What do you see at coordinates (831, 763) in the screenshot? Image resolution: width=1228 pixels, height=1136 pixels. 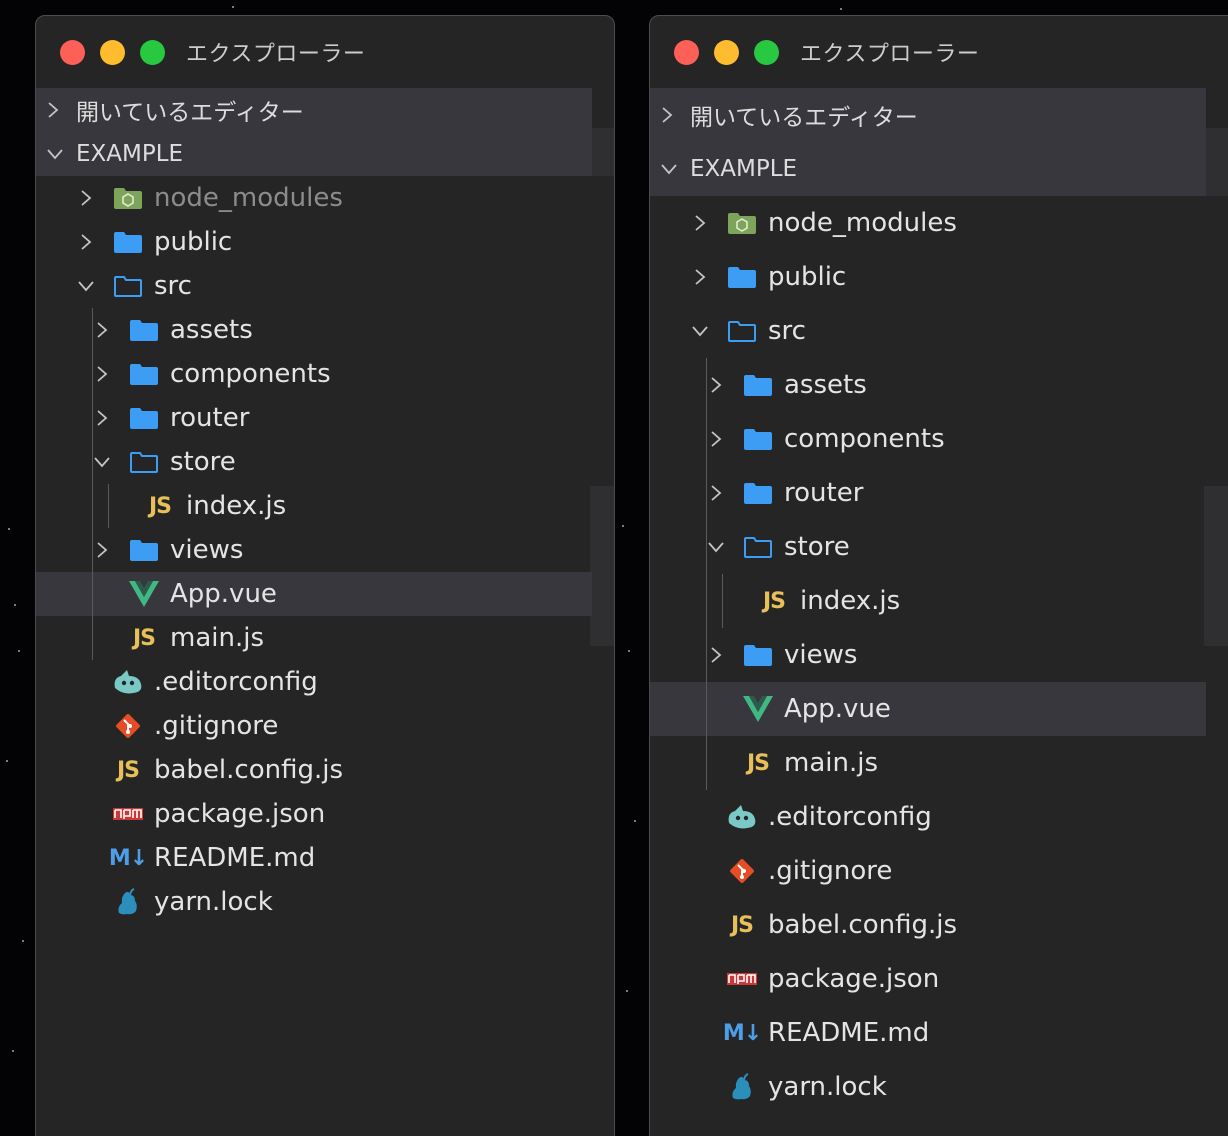 I see `item-label: main.js` at bounding box center [831, 763].